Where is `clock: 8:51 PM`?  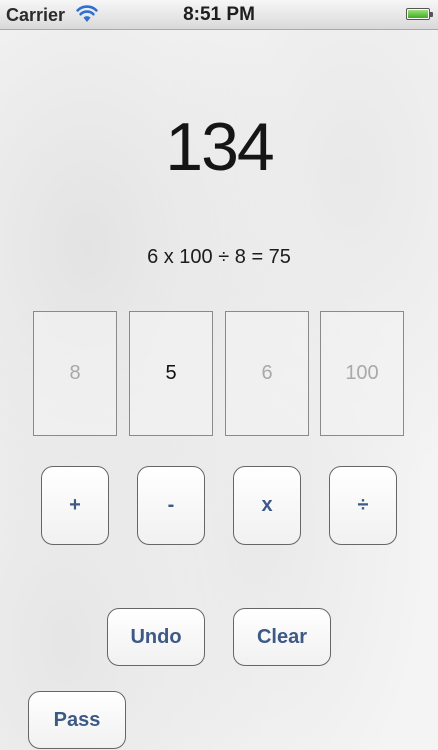
clock: 8:51 PM is located at coordinates (219, 14).